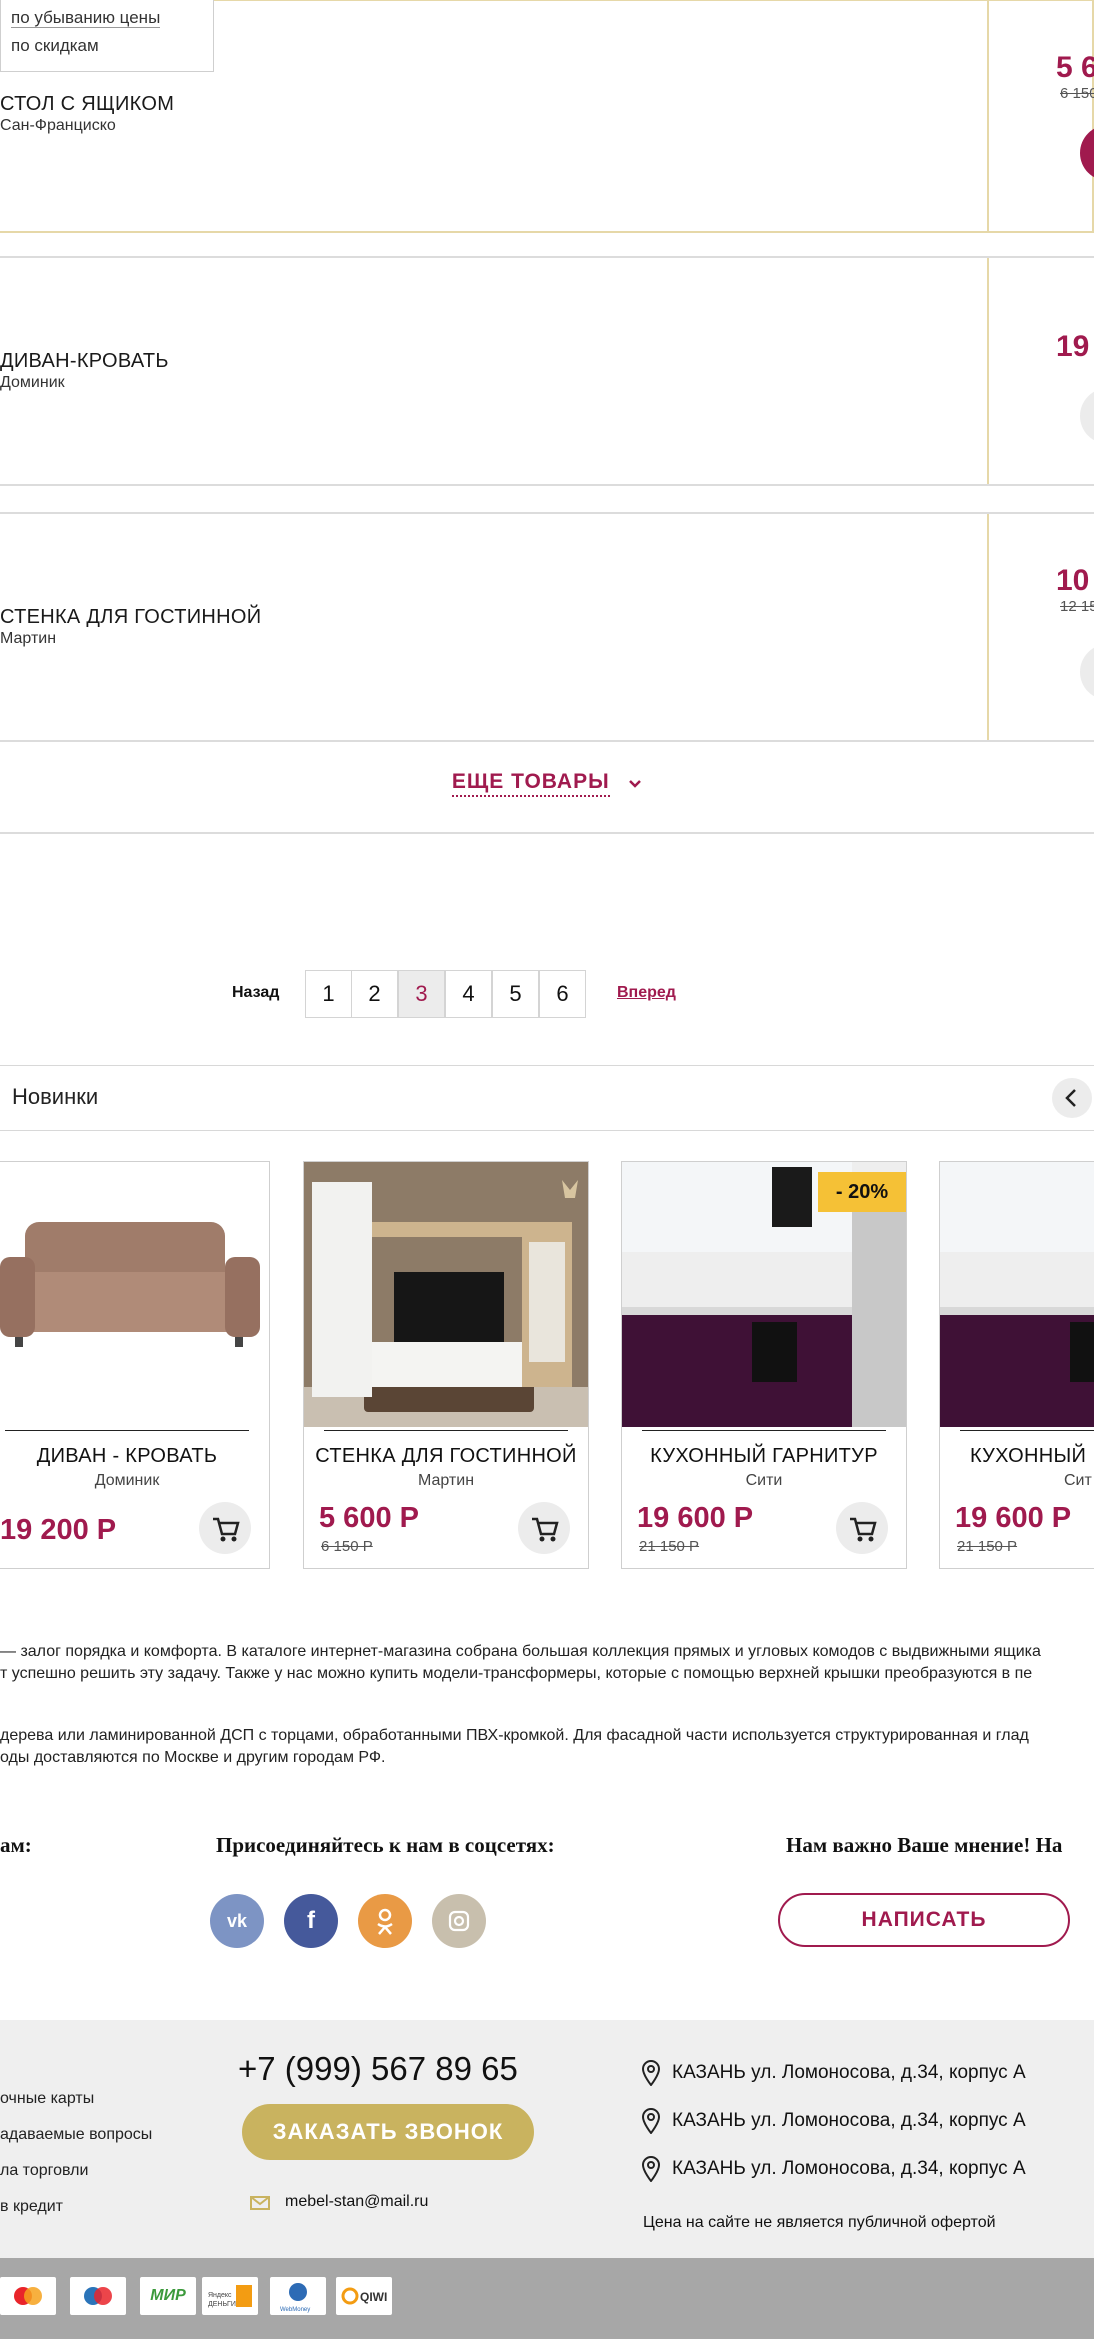  Describe the element at coordinates (646, 993) in the screenshot. I see `pager-next: Вперед` at that location.